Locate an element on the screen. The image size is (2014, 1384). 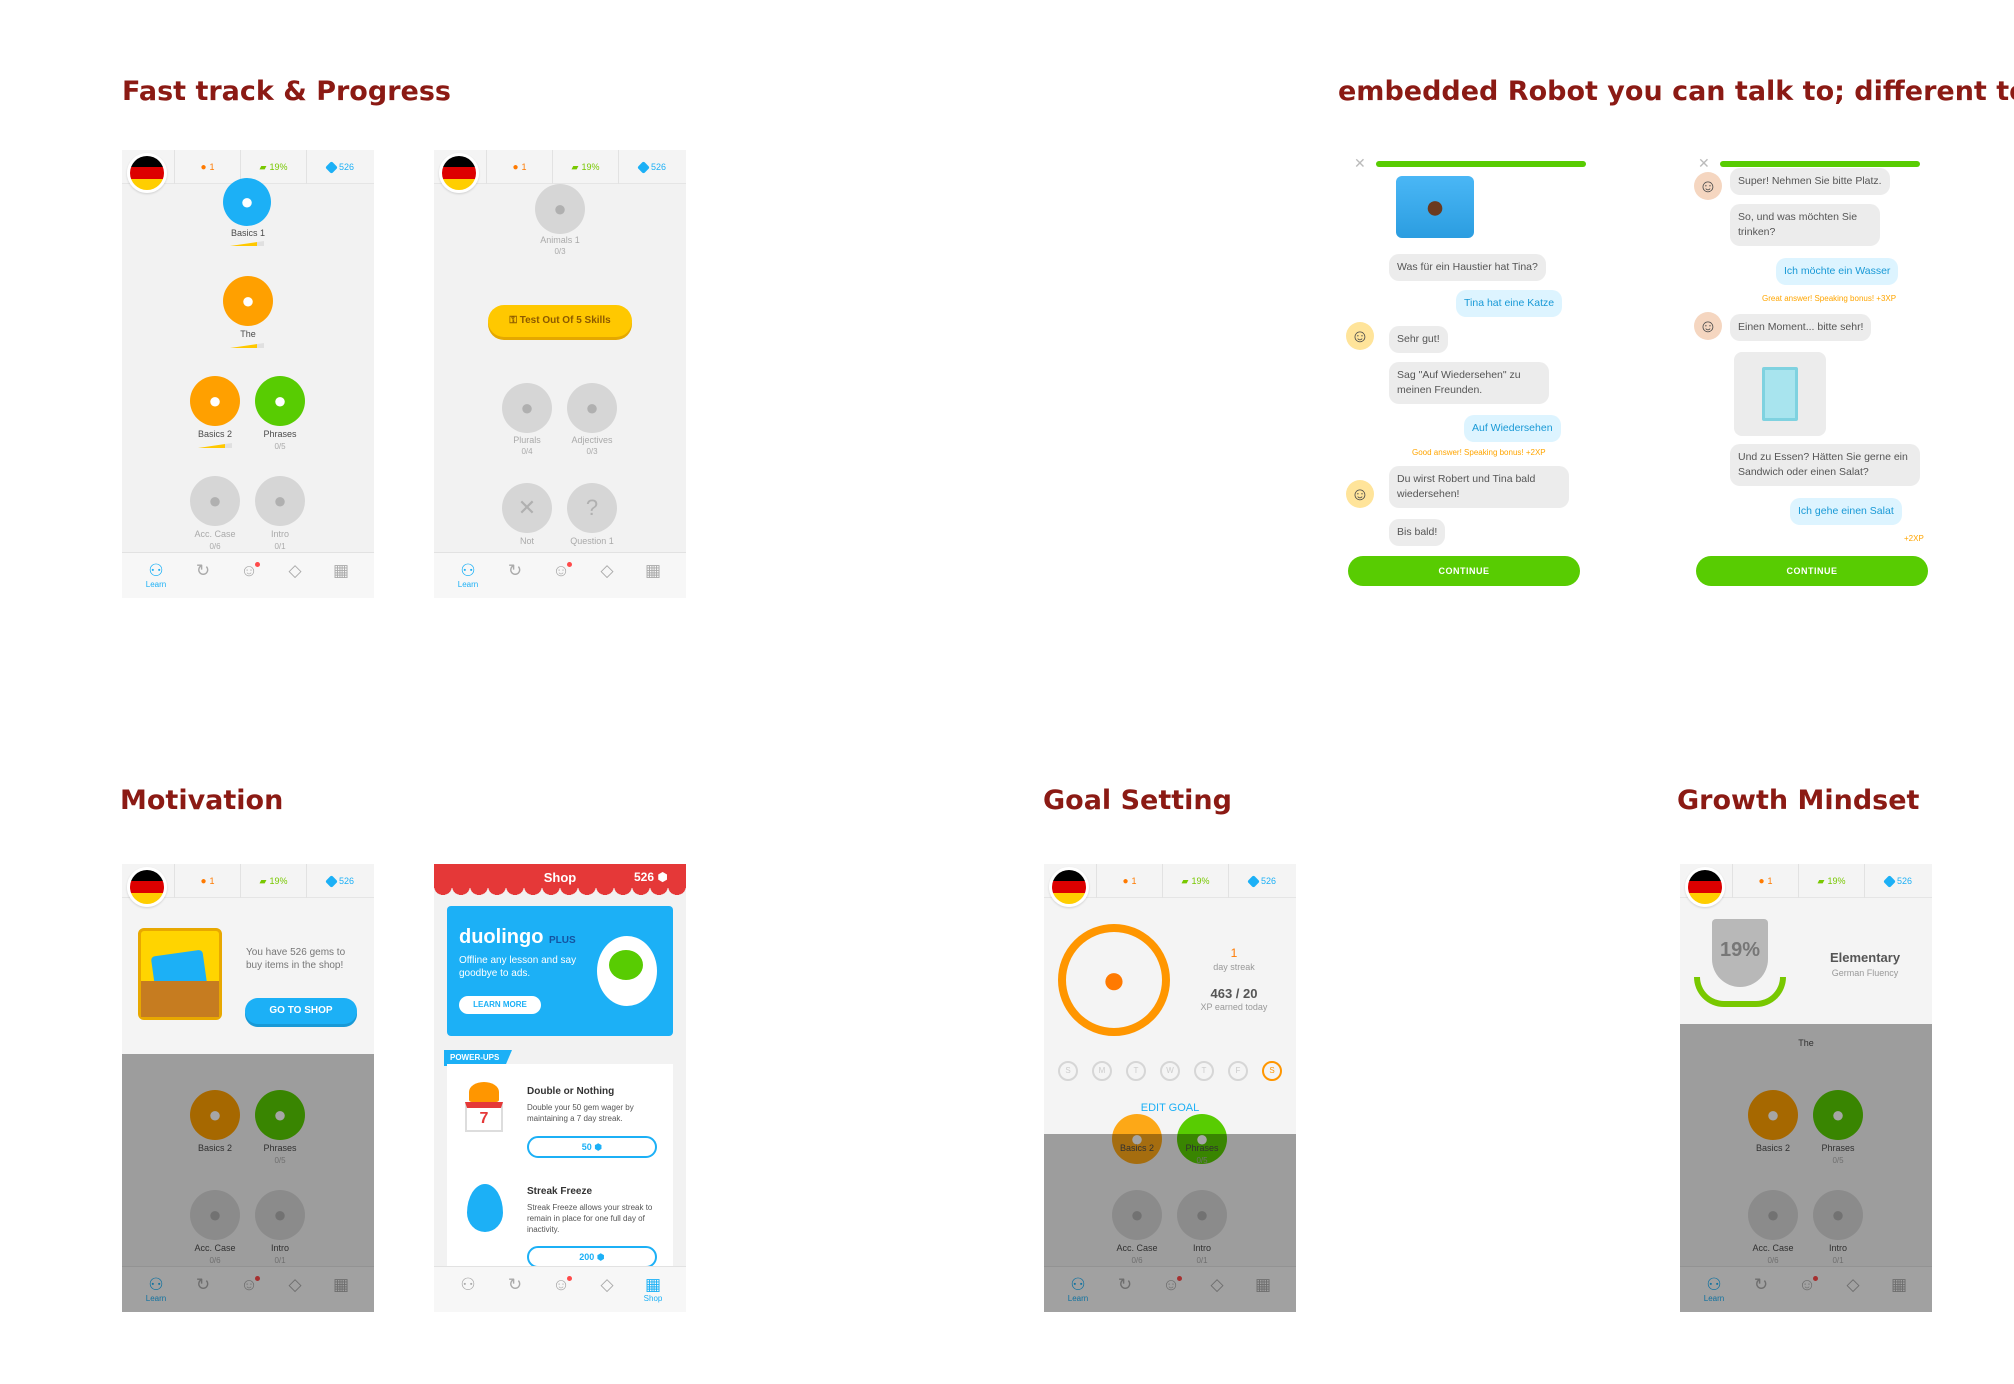
bottom-nav: ⚇ Learn ↻ ☺ ◇ ▦ is located at coordinates (560, 575).